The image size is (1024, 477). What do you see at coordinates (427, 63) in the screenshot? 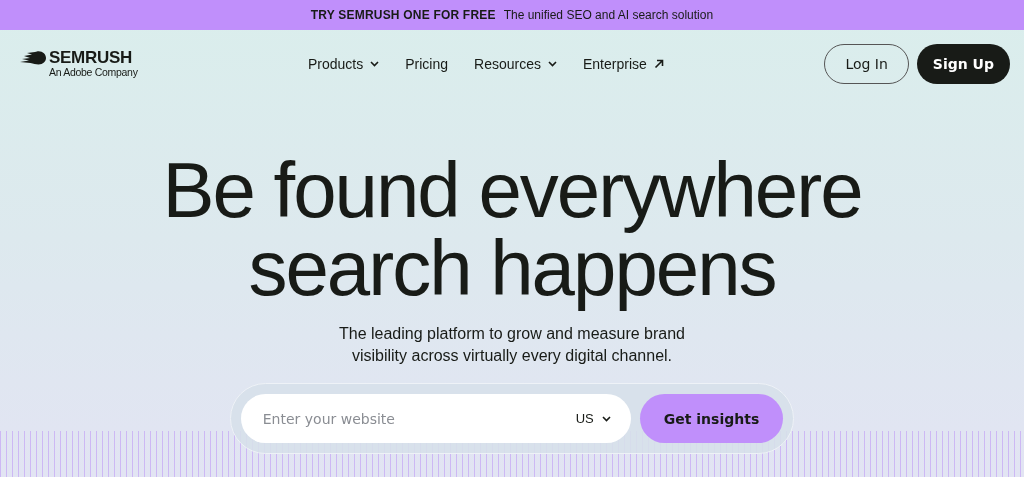
I see `nav-link: Pricing` at bounding box center [427, 63].